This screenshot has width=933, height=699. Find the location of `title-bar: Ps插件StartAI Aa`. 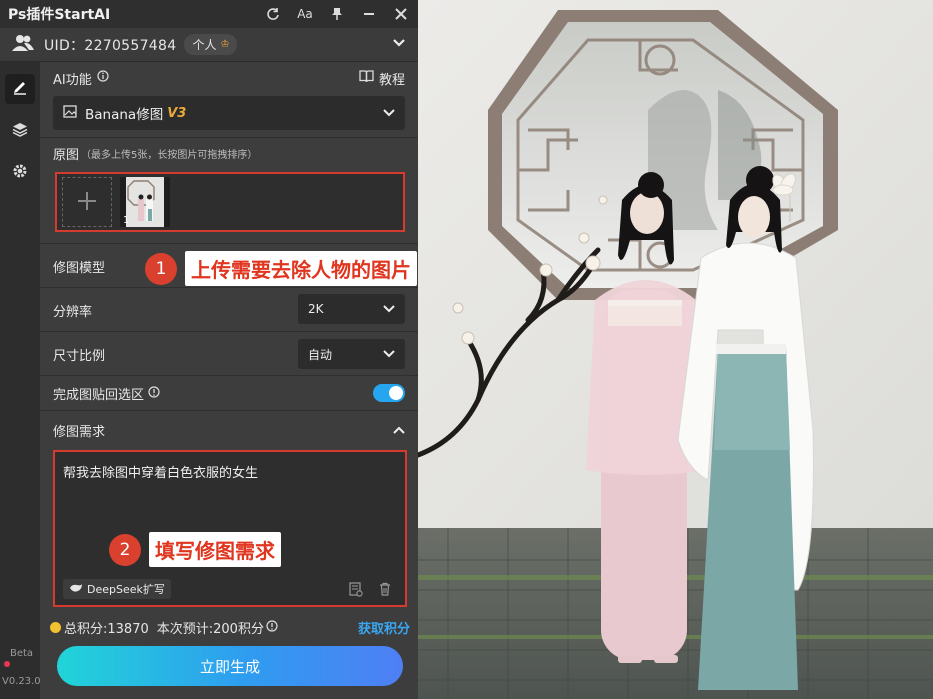

title-bar: Ps插件StartAI Aa is located at coordinates (209, 14).